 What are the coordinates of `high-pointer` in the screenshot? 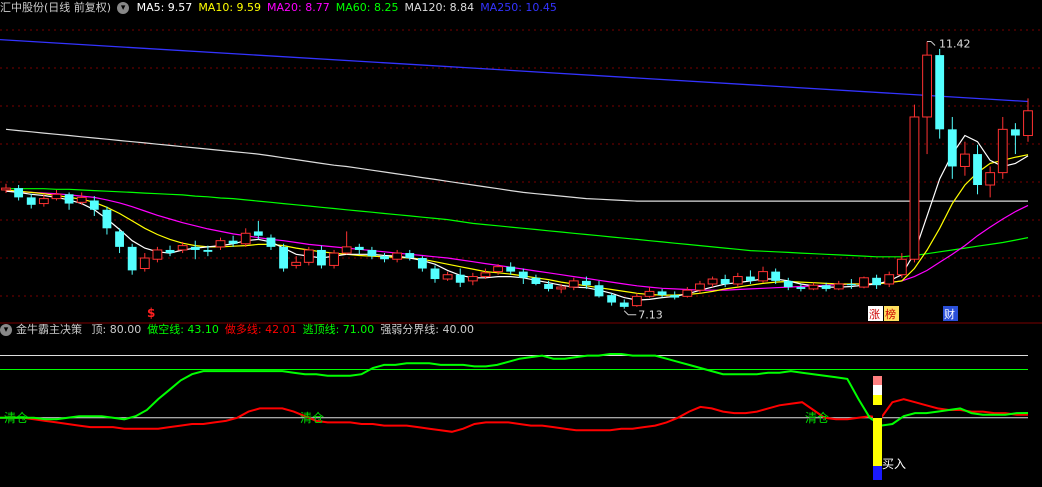 It's located at (931, 43).